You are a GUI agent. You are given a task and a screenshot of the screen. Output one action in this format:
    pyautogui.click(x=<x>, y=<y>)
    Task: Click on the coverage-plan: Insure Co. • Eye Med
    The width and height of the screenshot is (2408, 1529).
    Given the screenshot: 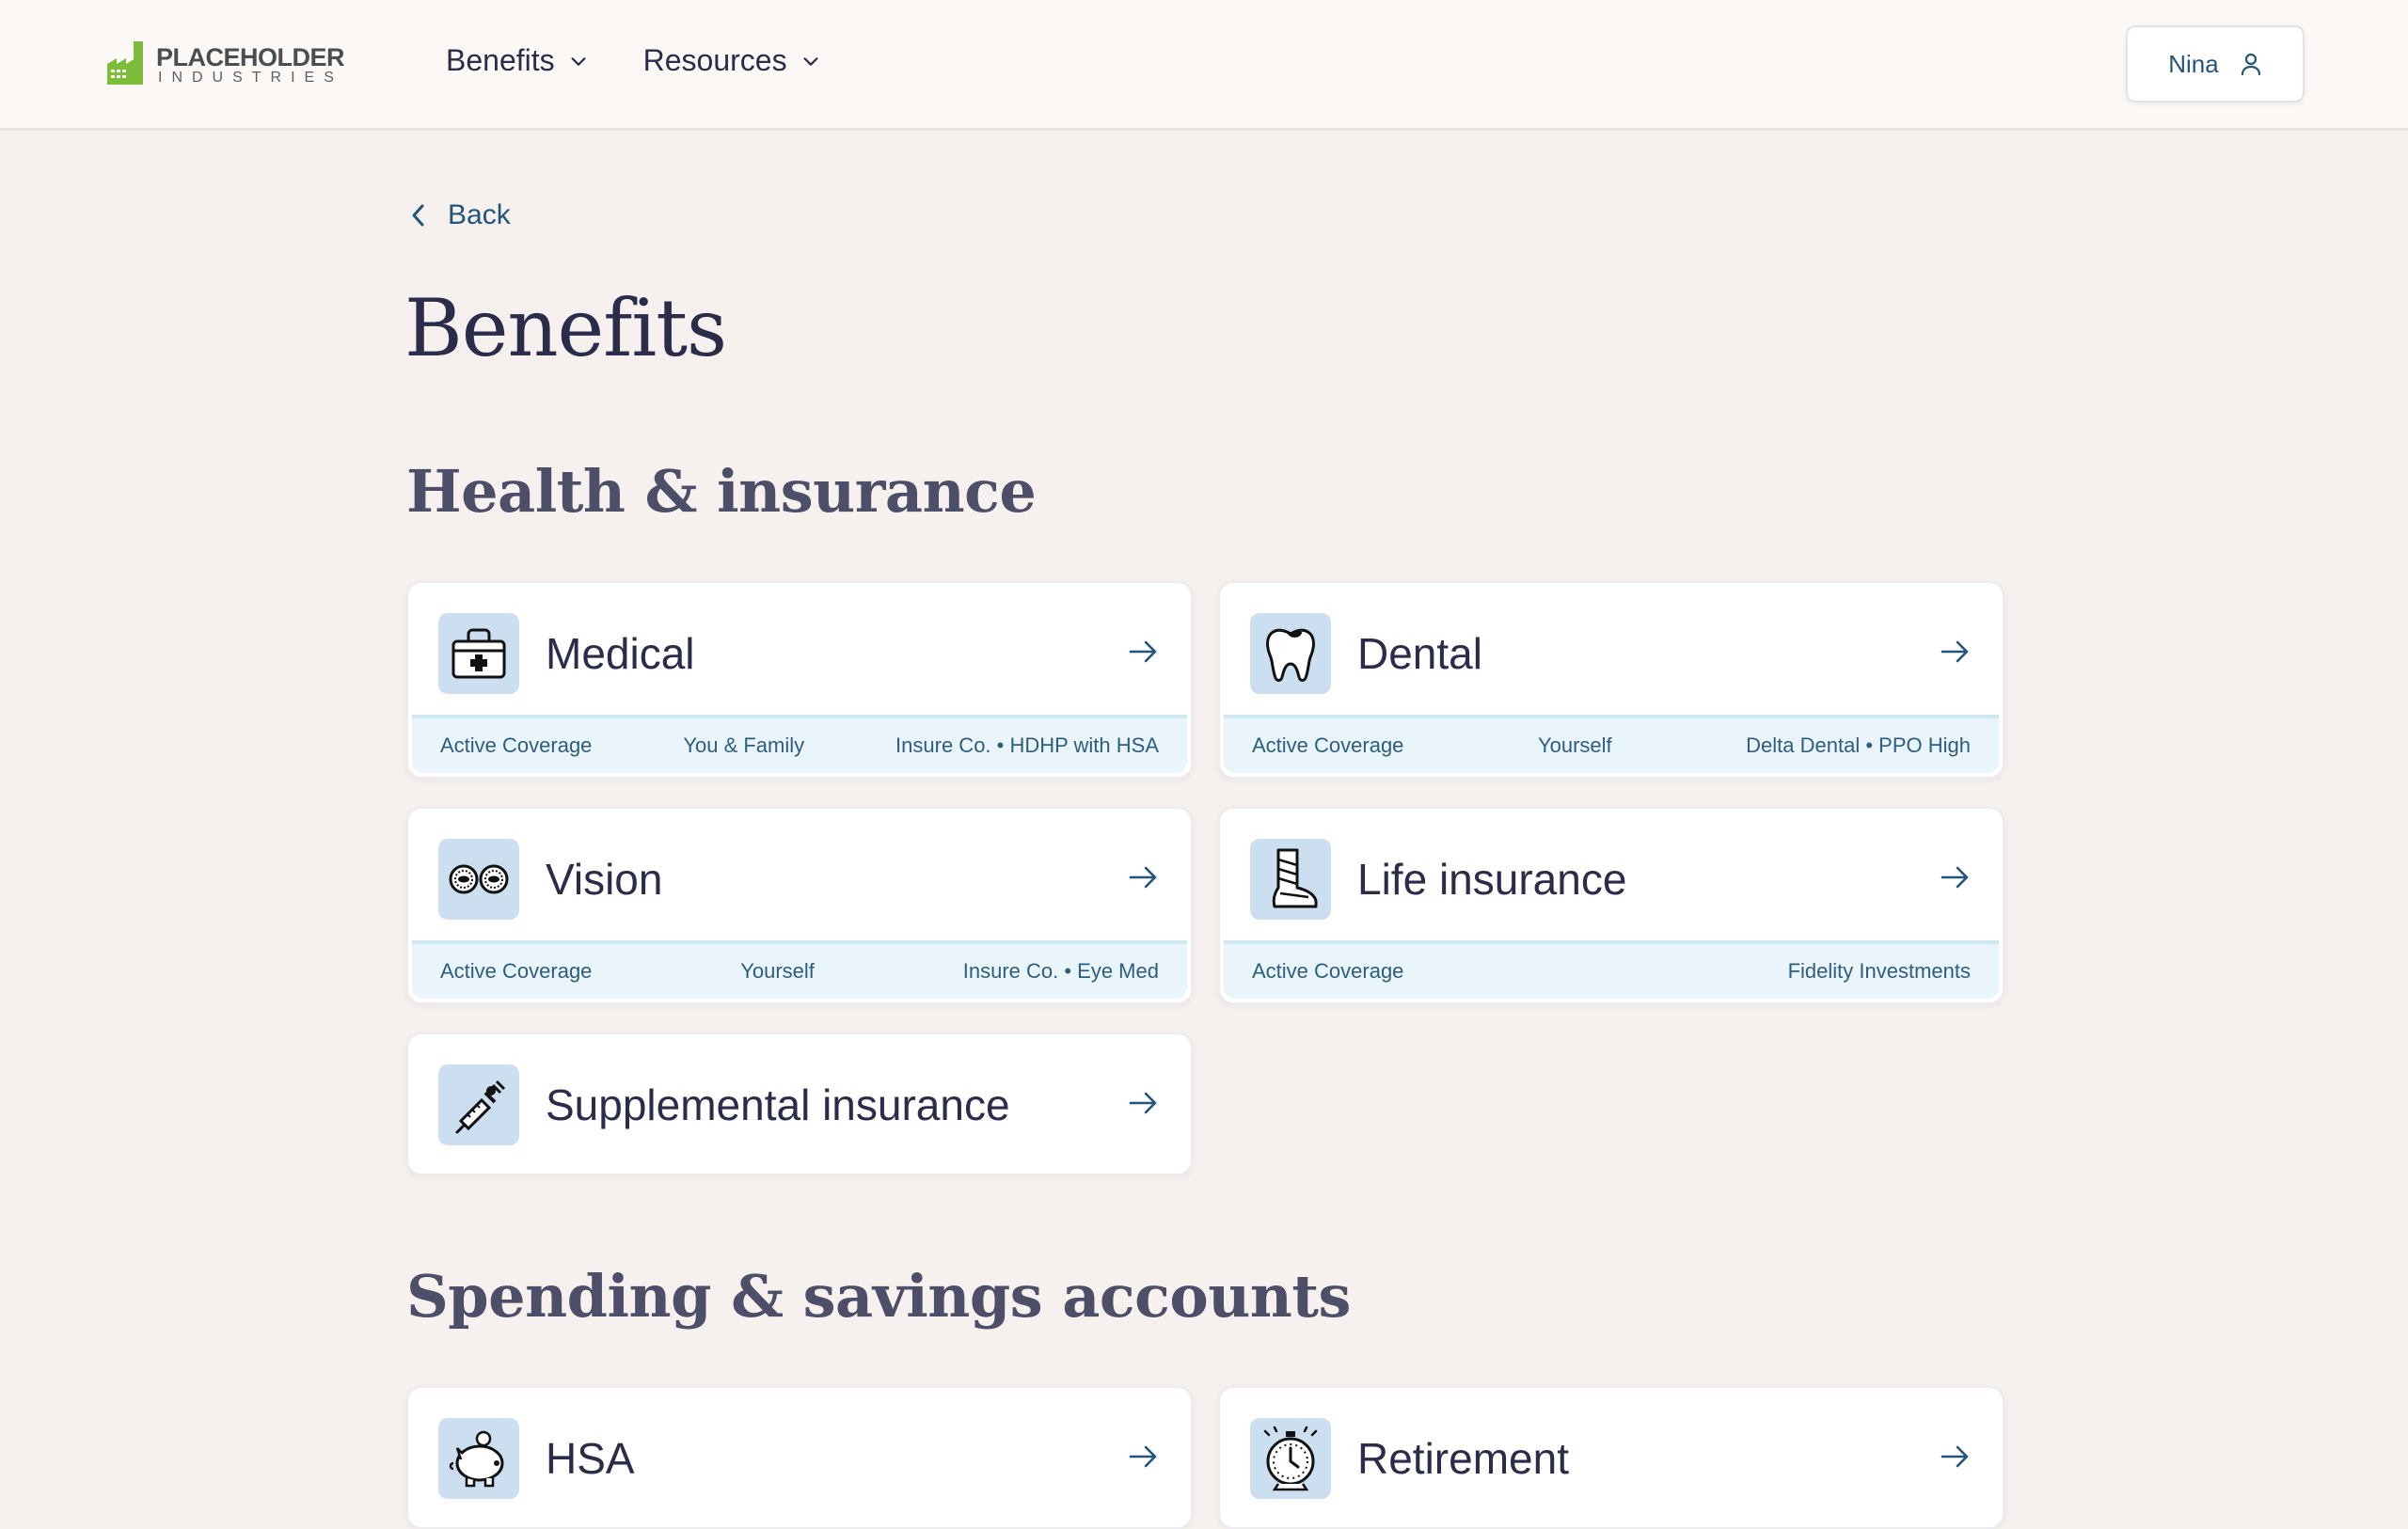 What is the action you would take?
    pyautogui.click(x=1061, y=971)
    